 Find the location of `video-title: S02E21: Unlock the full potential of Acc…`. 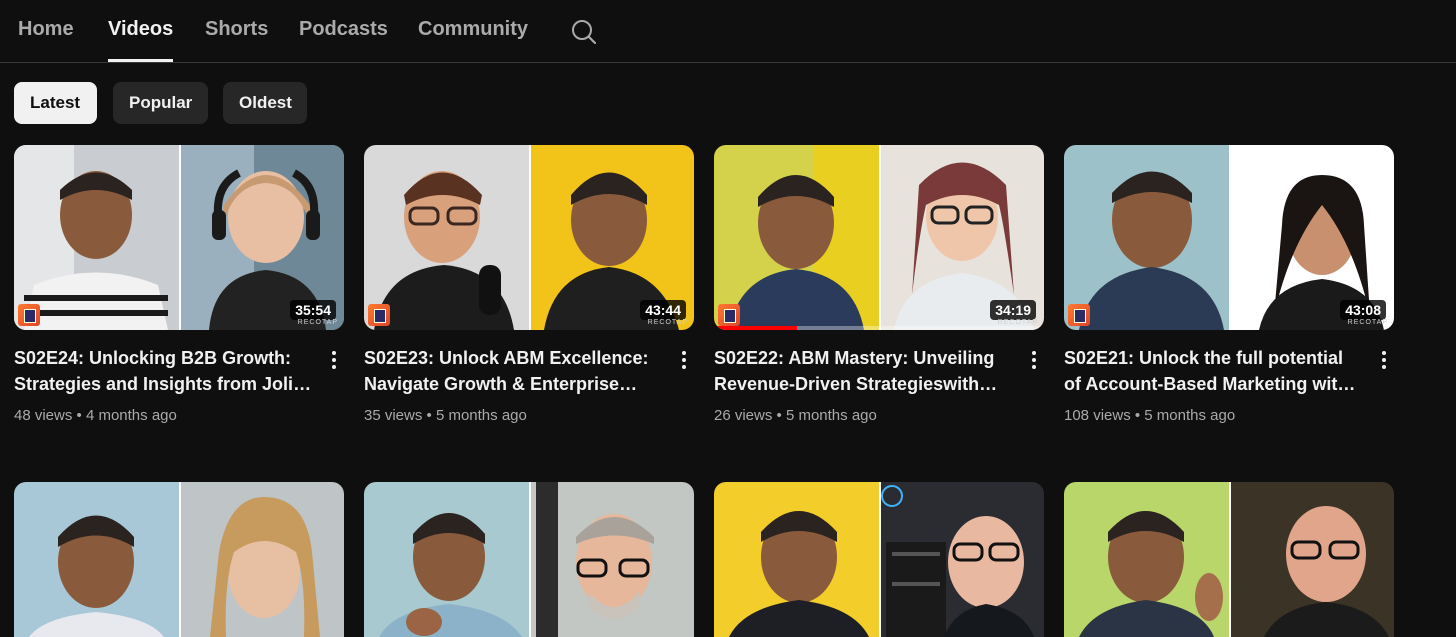

video-title: S02E21: Unlock the full potential of Acc… is located at coordinates (1214, 371).